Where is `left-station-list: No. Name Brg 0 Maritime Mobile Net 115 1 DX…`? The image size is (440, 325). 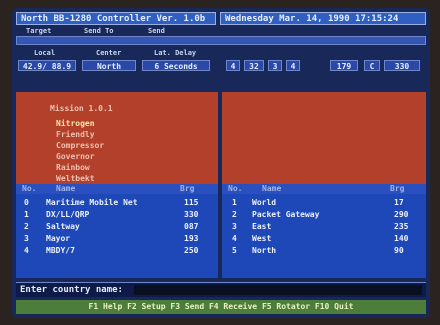
left-station-list: No. Name Brg 0 Maritime Mobile Net 115 1 DX… is located at coordinates (117, 231).